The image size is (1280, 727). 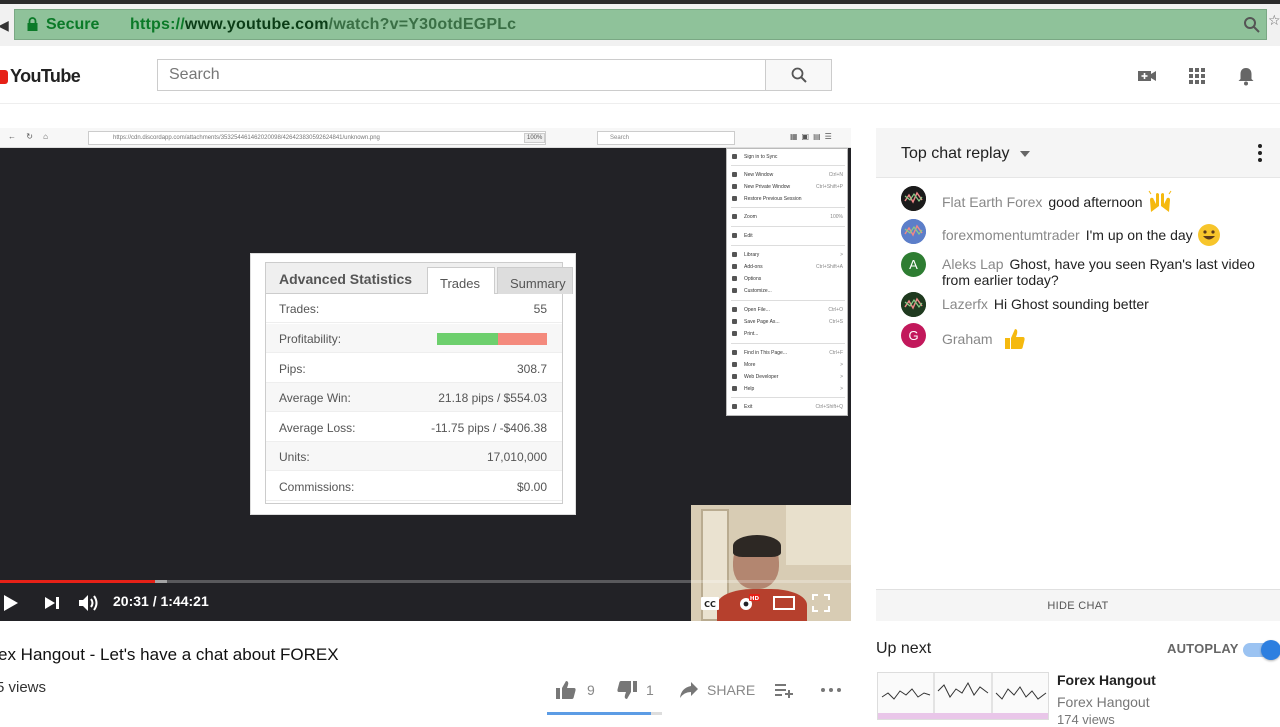 I want to click on fullscreen-icon, so click(x=821, y=603).